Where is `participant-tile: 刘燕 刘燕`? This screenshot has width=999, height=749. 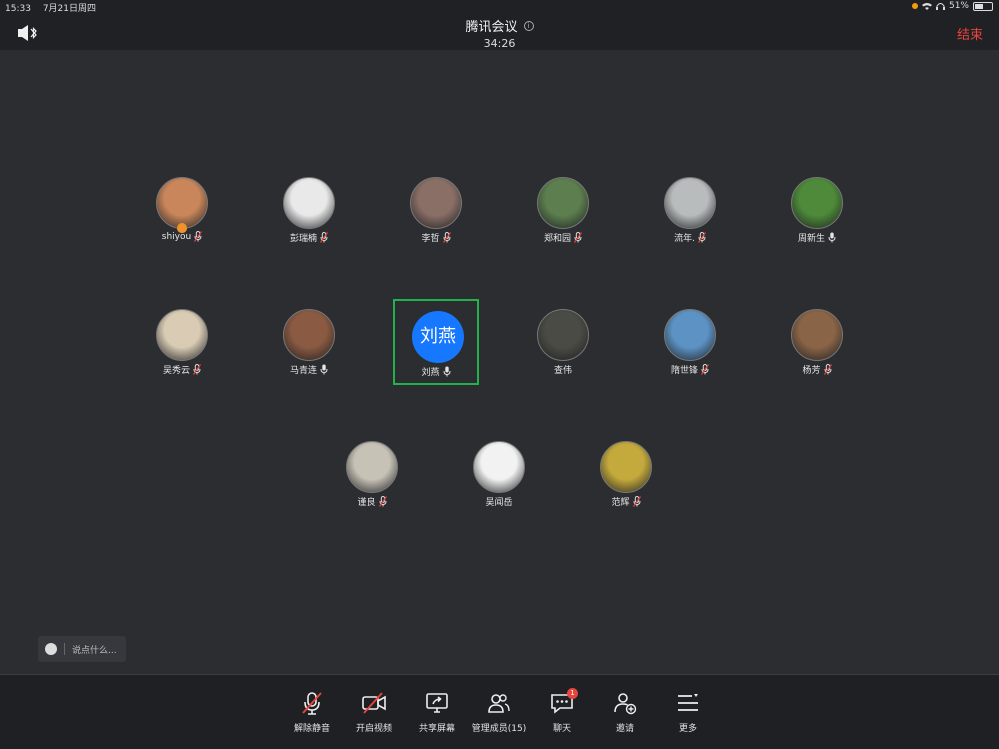
participant-tile: 刘燕 刘燕 is located at coordinates (436, 342).